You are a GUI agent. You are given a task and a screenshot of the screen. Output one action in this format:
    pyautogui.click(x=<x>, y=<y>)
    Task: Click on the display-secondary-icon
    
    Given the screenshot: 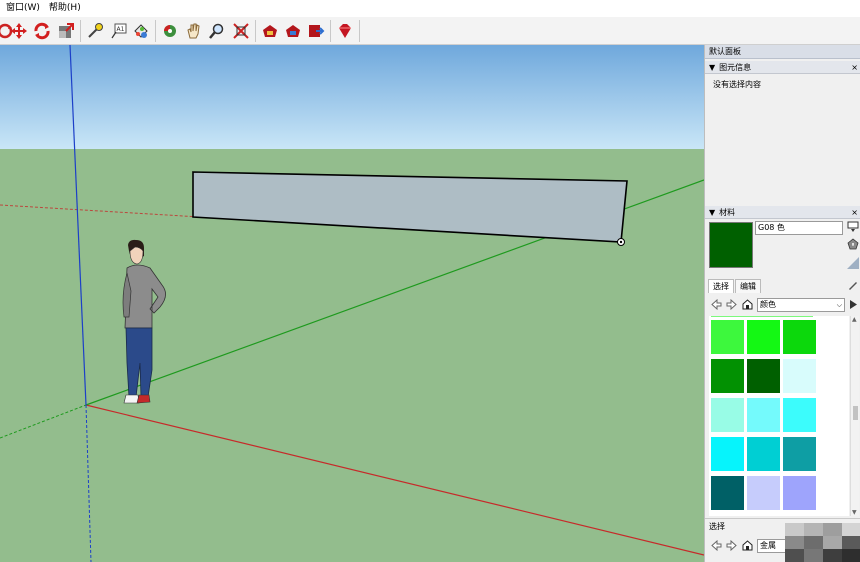 What is the action you would take?
    pyautogui.click(x=853, y=227)
    